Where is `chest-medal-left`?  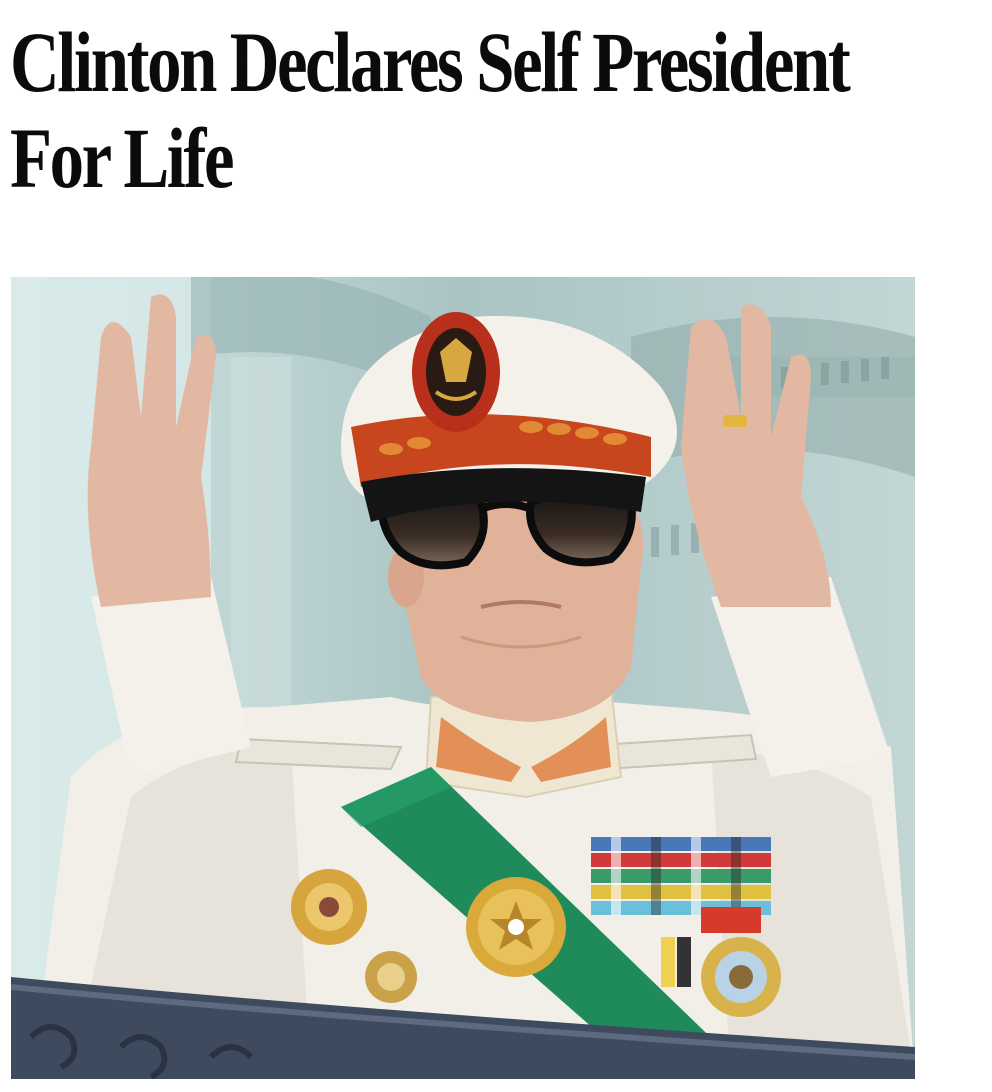 chest-medal-left is located at coordinates (329, 907).